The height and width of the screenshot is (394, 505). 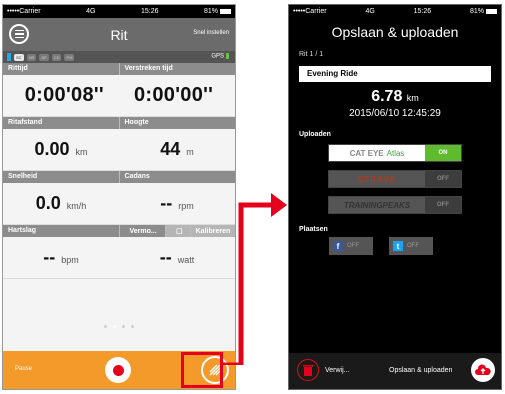 What do you see at coordinates (25, 122) in the screenshot?
I see `ride-distance-label: Ritafstand` at bounding box center [25, 122].